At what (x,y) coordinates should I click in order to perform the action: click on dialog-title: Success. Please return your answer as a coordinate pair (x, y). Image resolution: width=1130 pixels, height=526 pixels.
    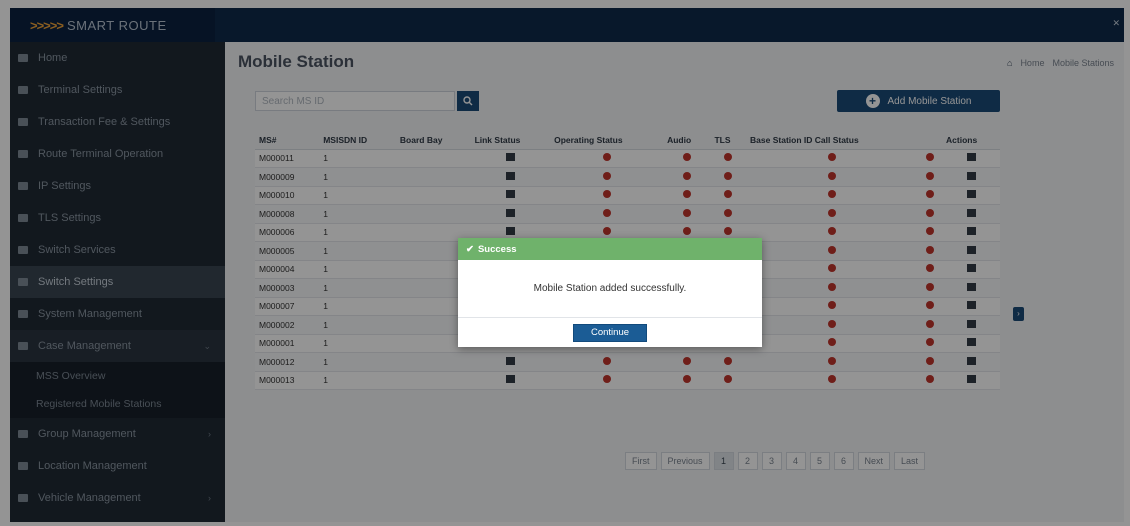
    Looking at the image, I should click on (497, 249).